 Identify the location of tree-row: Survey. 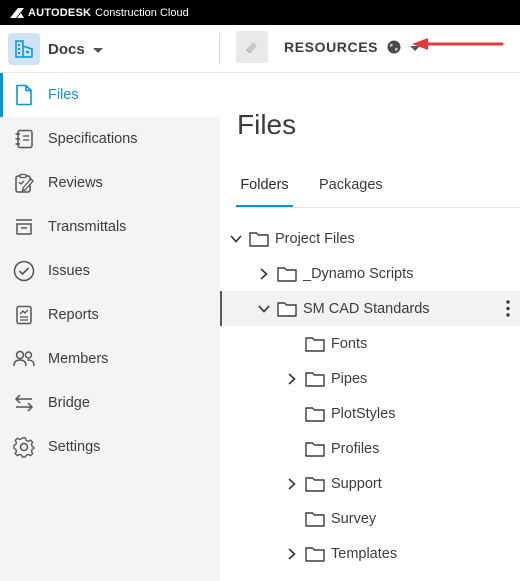
(370, 518).